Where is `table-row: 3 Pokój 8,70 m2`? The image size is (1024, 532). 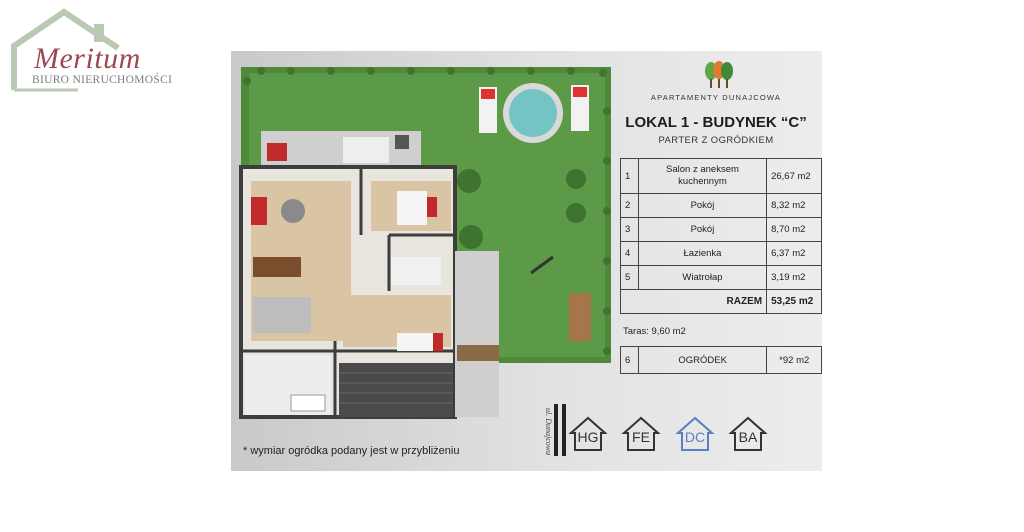
table-row: 3 Pokój 8,70 m2 is located at coordinates (721, 229).